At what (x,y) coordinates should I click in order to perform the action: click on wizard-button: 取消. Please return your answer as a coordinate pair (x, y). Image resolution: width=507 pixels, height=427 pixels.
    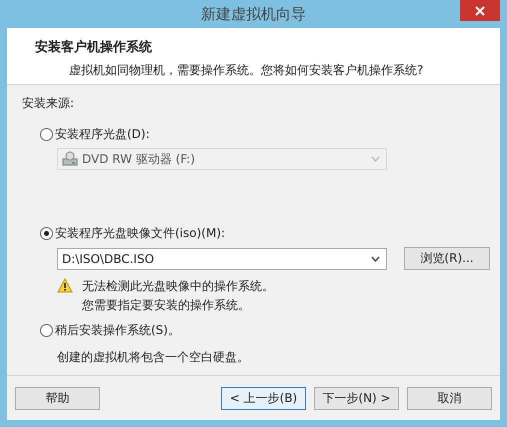
    Looking at the image, I should click on (449, 398).